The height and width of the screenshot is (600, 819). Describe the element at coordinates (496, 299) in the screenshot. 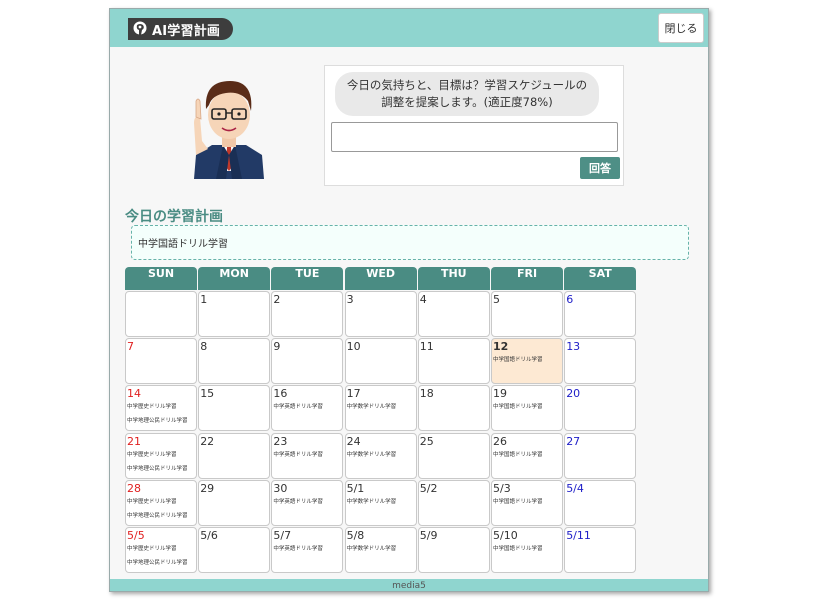

I see `day-number: 5` at that location.